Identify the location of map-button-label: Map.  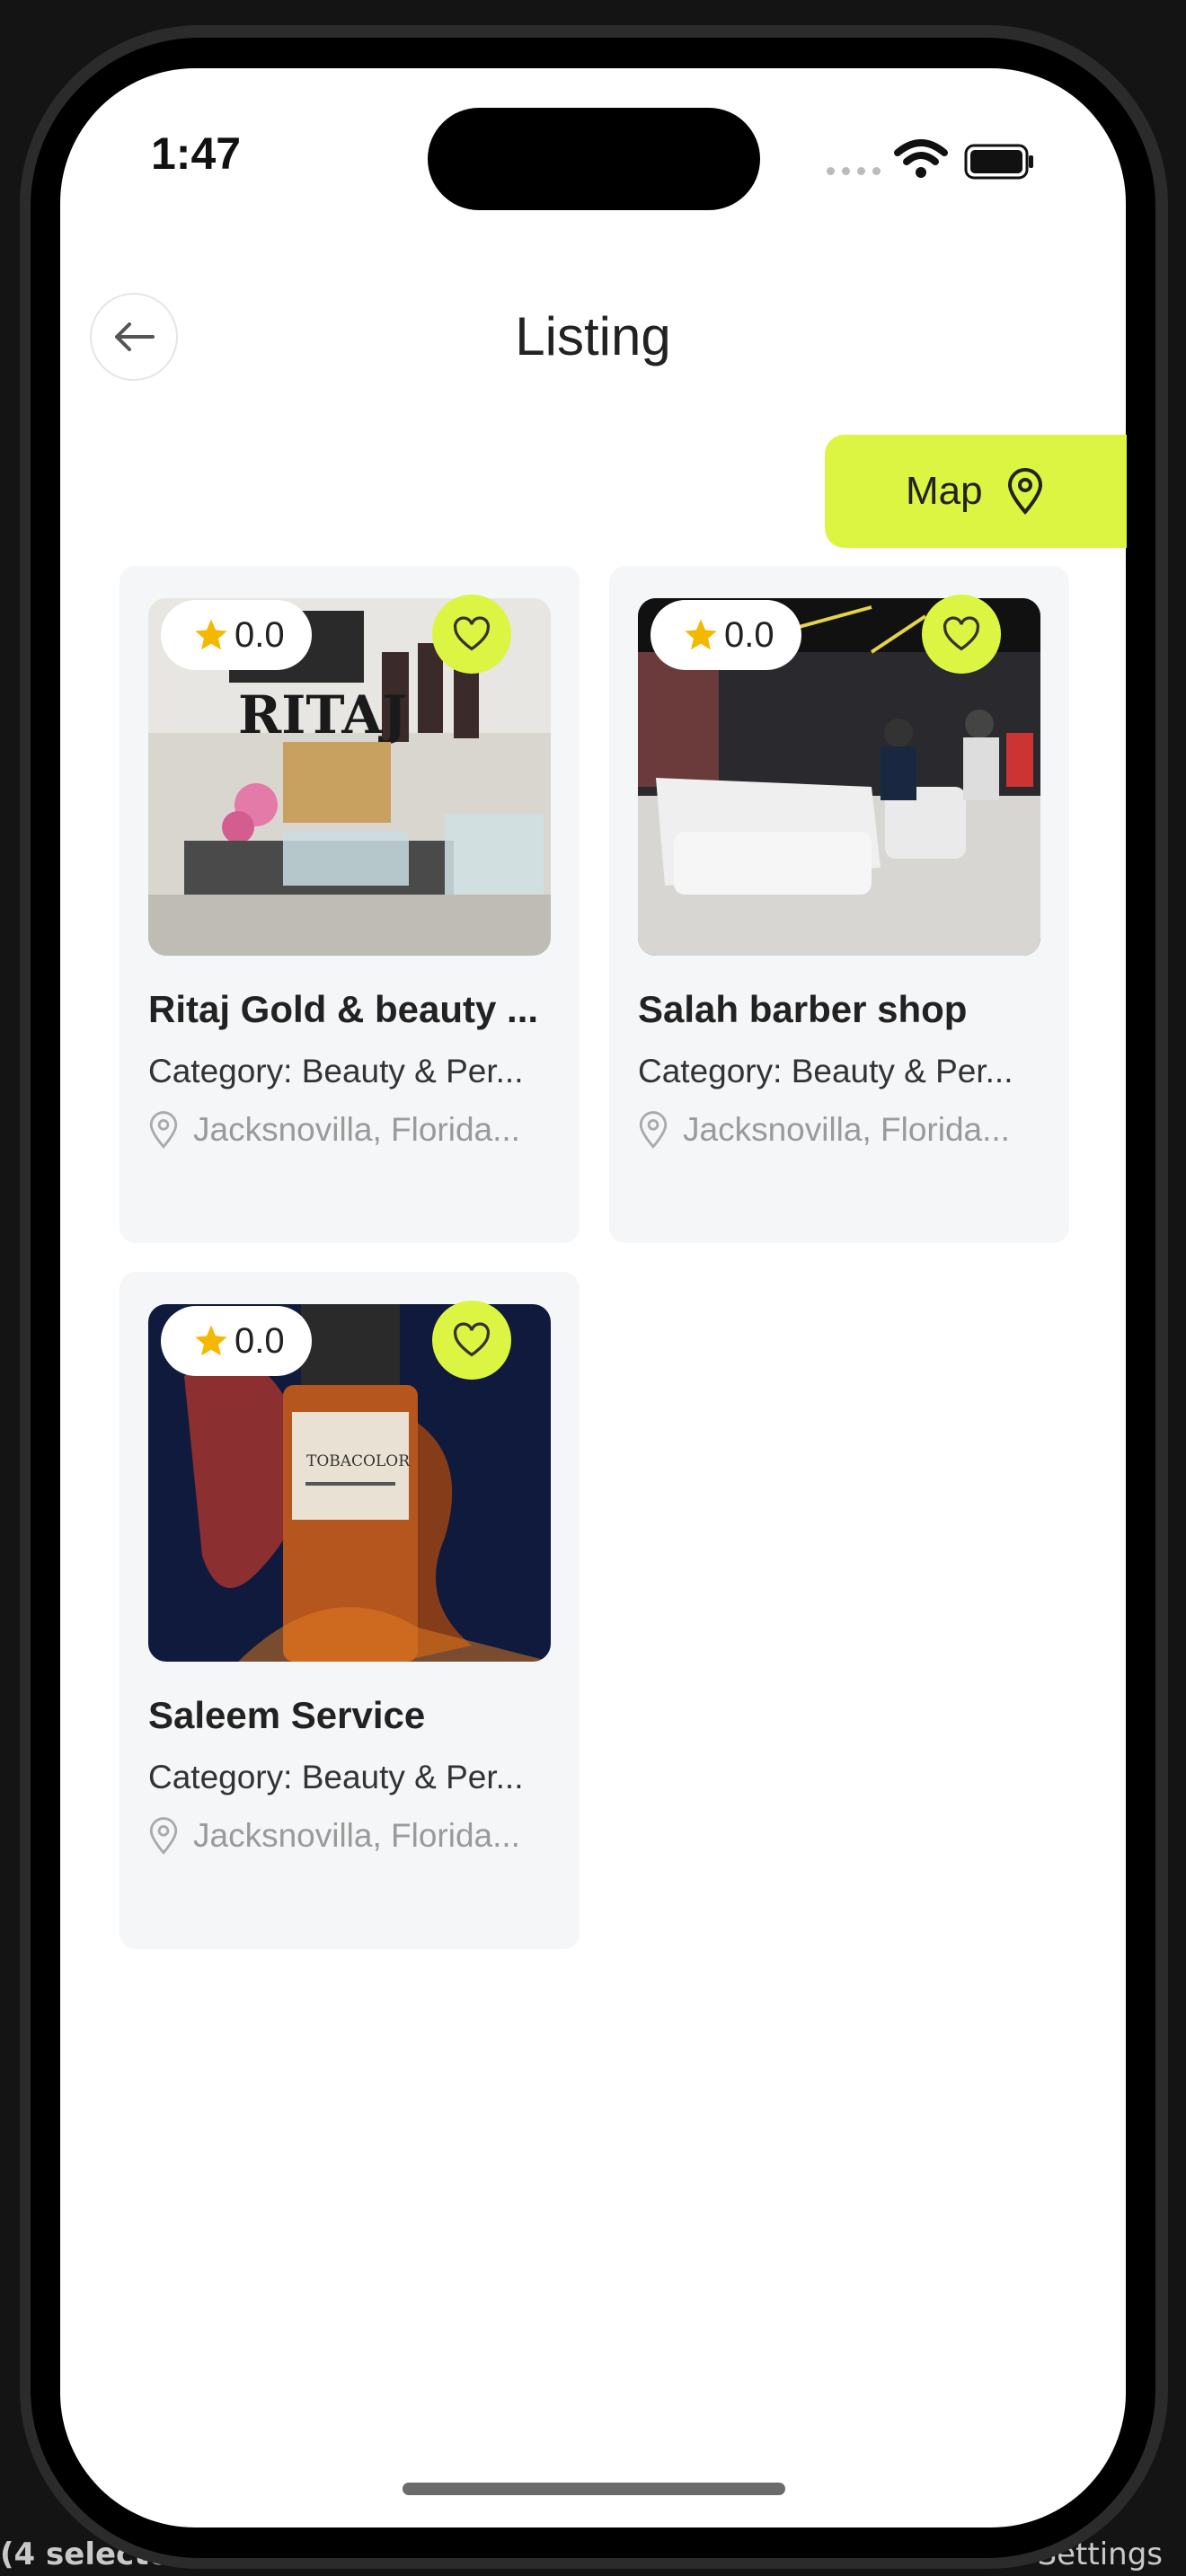
(944, 491).